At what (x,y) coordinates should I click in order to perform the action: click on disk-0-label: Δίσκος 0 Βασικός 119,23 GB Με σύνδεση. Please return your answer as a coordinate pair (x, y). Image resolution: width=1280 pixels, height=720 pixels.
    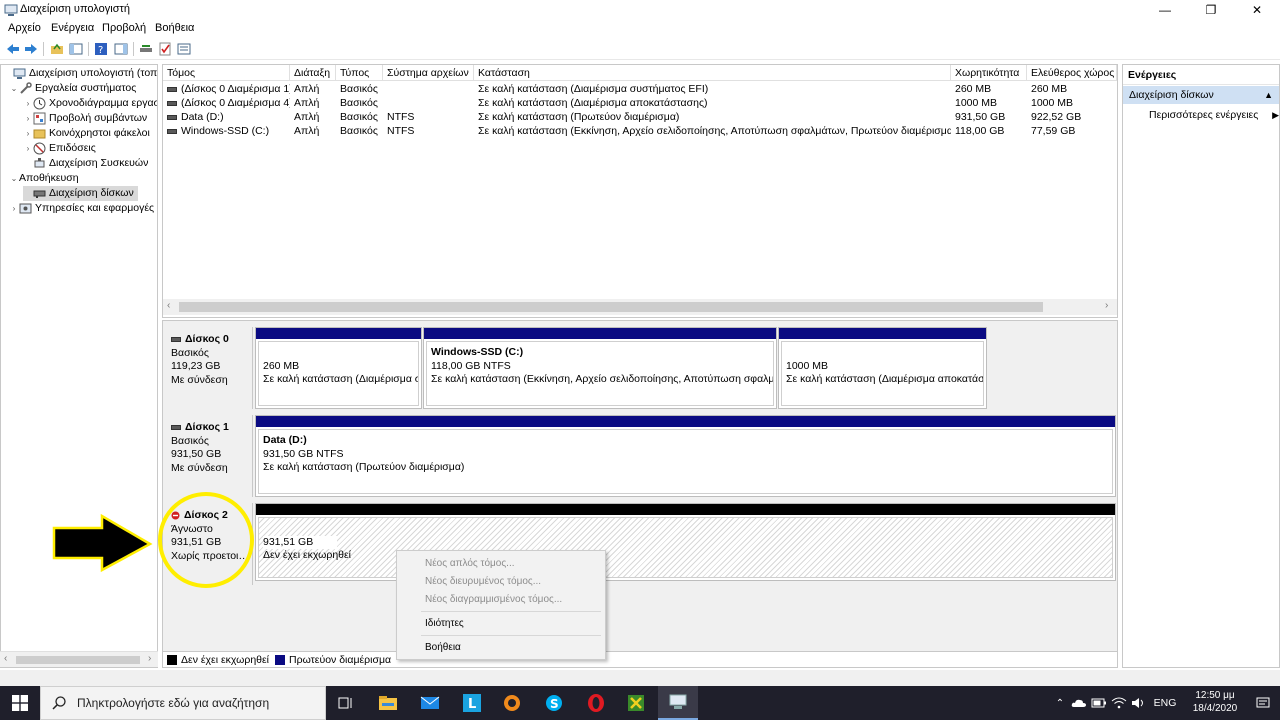
    Looking at the image, I should click on (209, 368).